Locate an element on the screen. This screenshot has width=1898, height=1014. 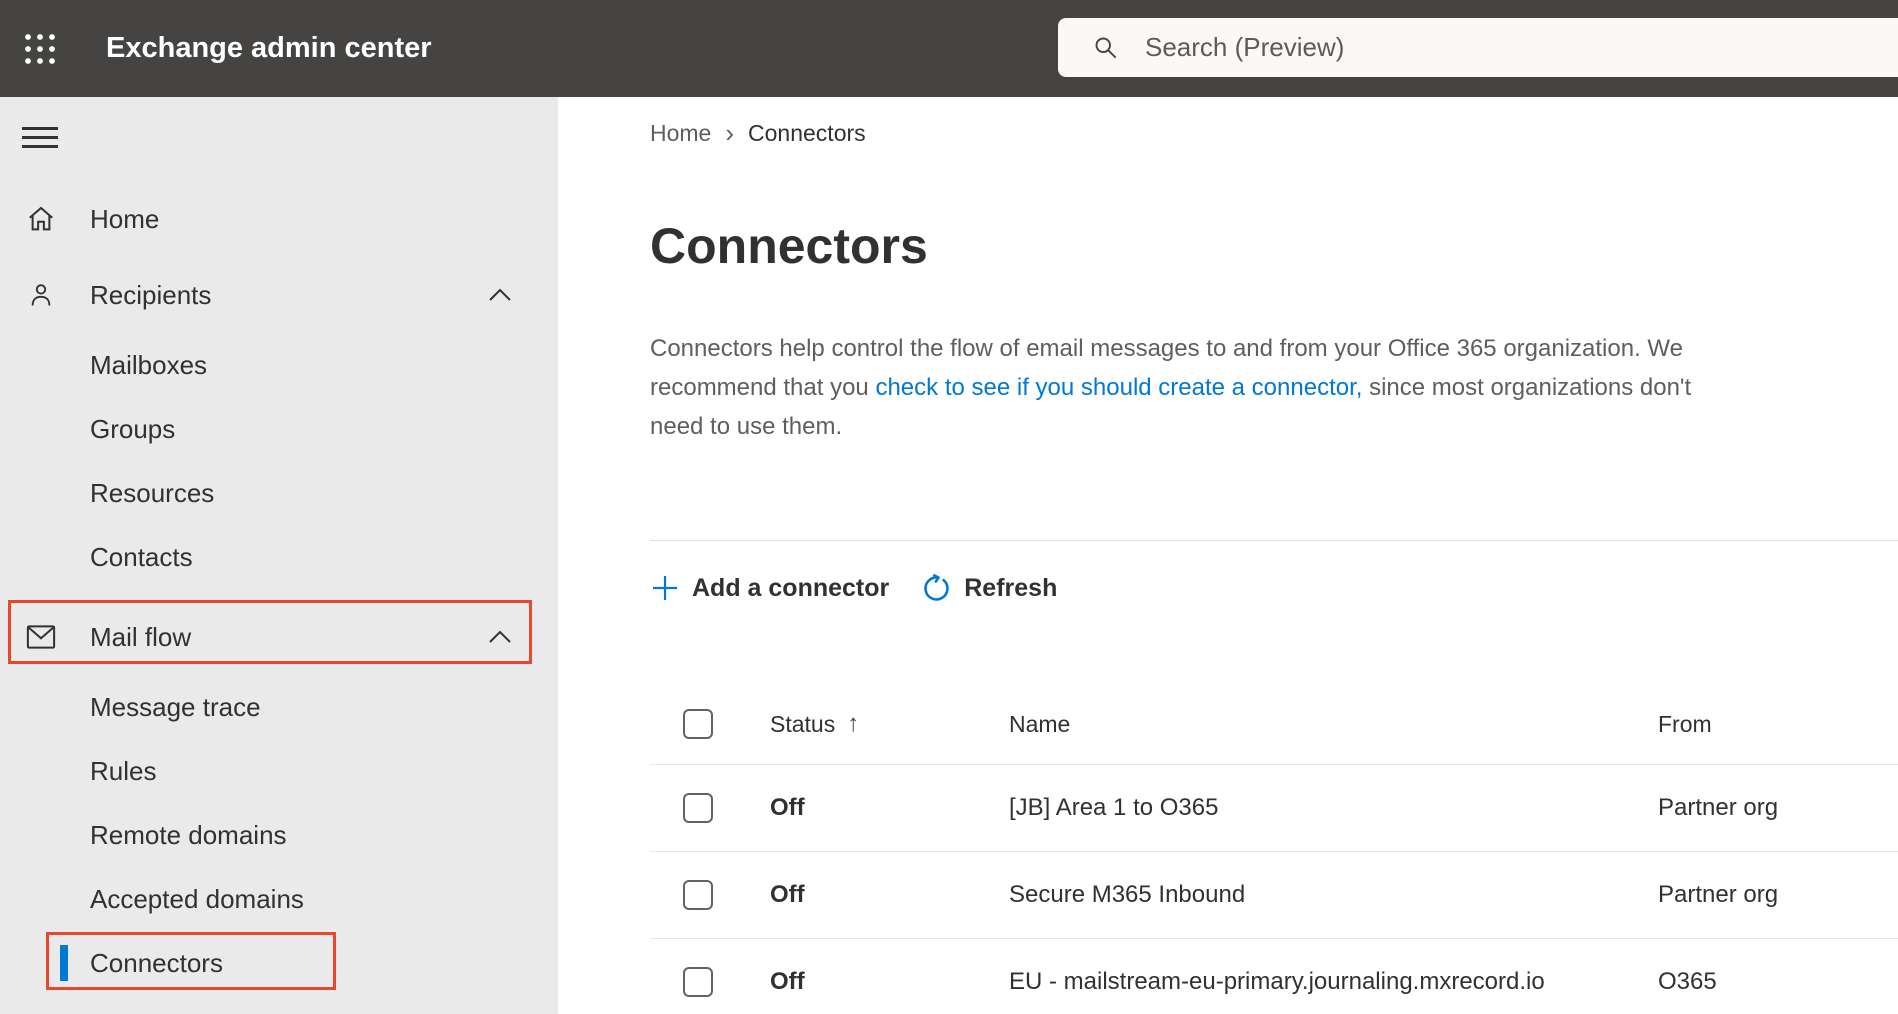
sidebar-item-label: Resources is located at coordinates (152, 492).